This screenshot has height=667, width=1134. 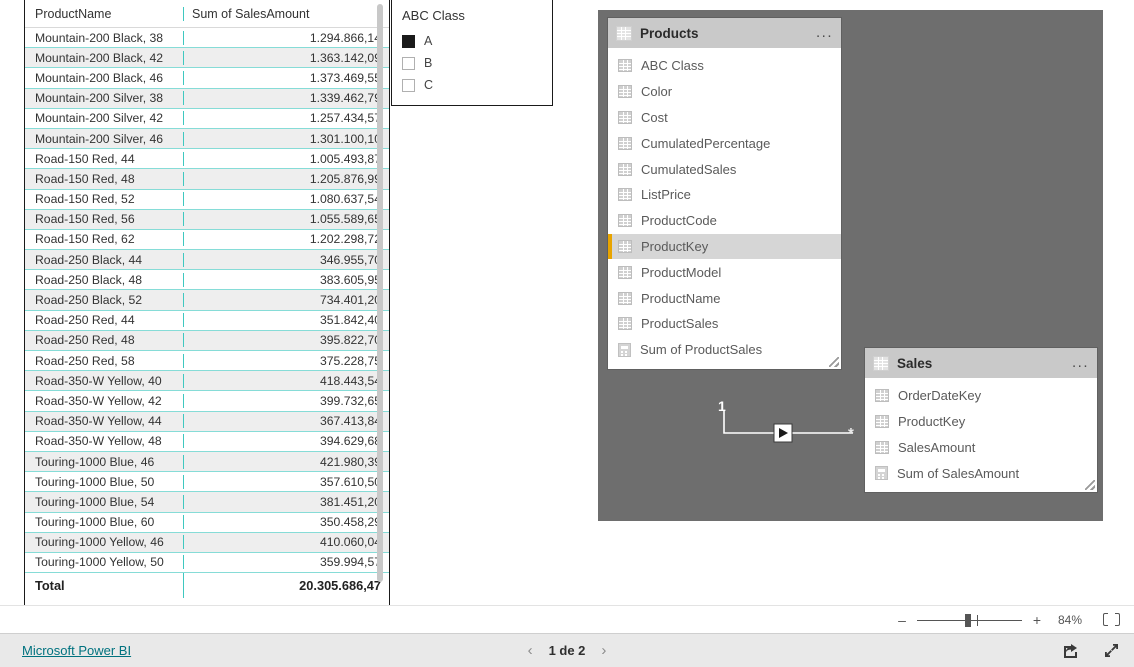 What do you see at coordinates (207, 200) in the screenshot?
I see `matrix-row: Road-150 Red, 52 1.080.637,54` at bounding box center [207, 200].